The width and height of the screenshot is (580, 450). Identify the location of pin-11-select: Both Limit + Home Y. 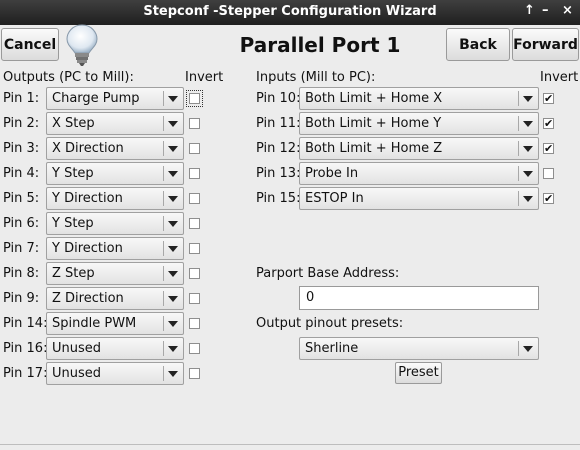
(419, 123).